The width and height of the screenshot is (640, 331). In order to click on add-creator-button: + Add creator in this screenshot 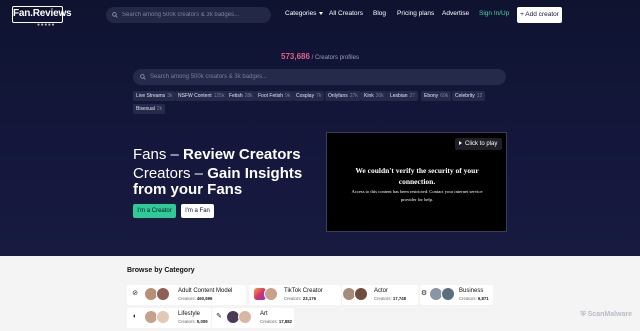, I will do `click(539, 15)`.